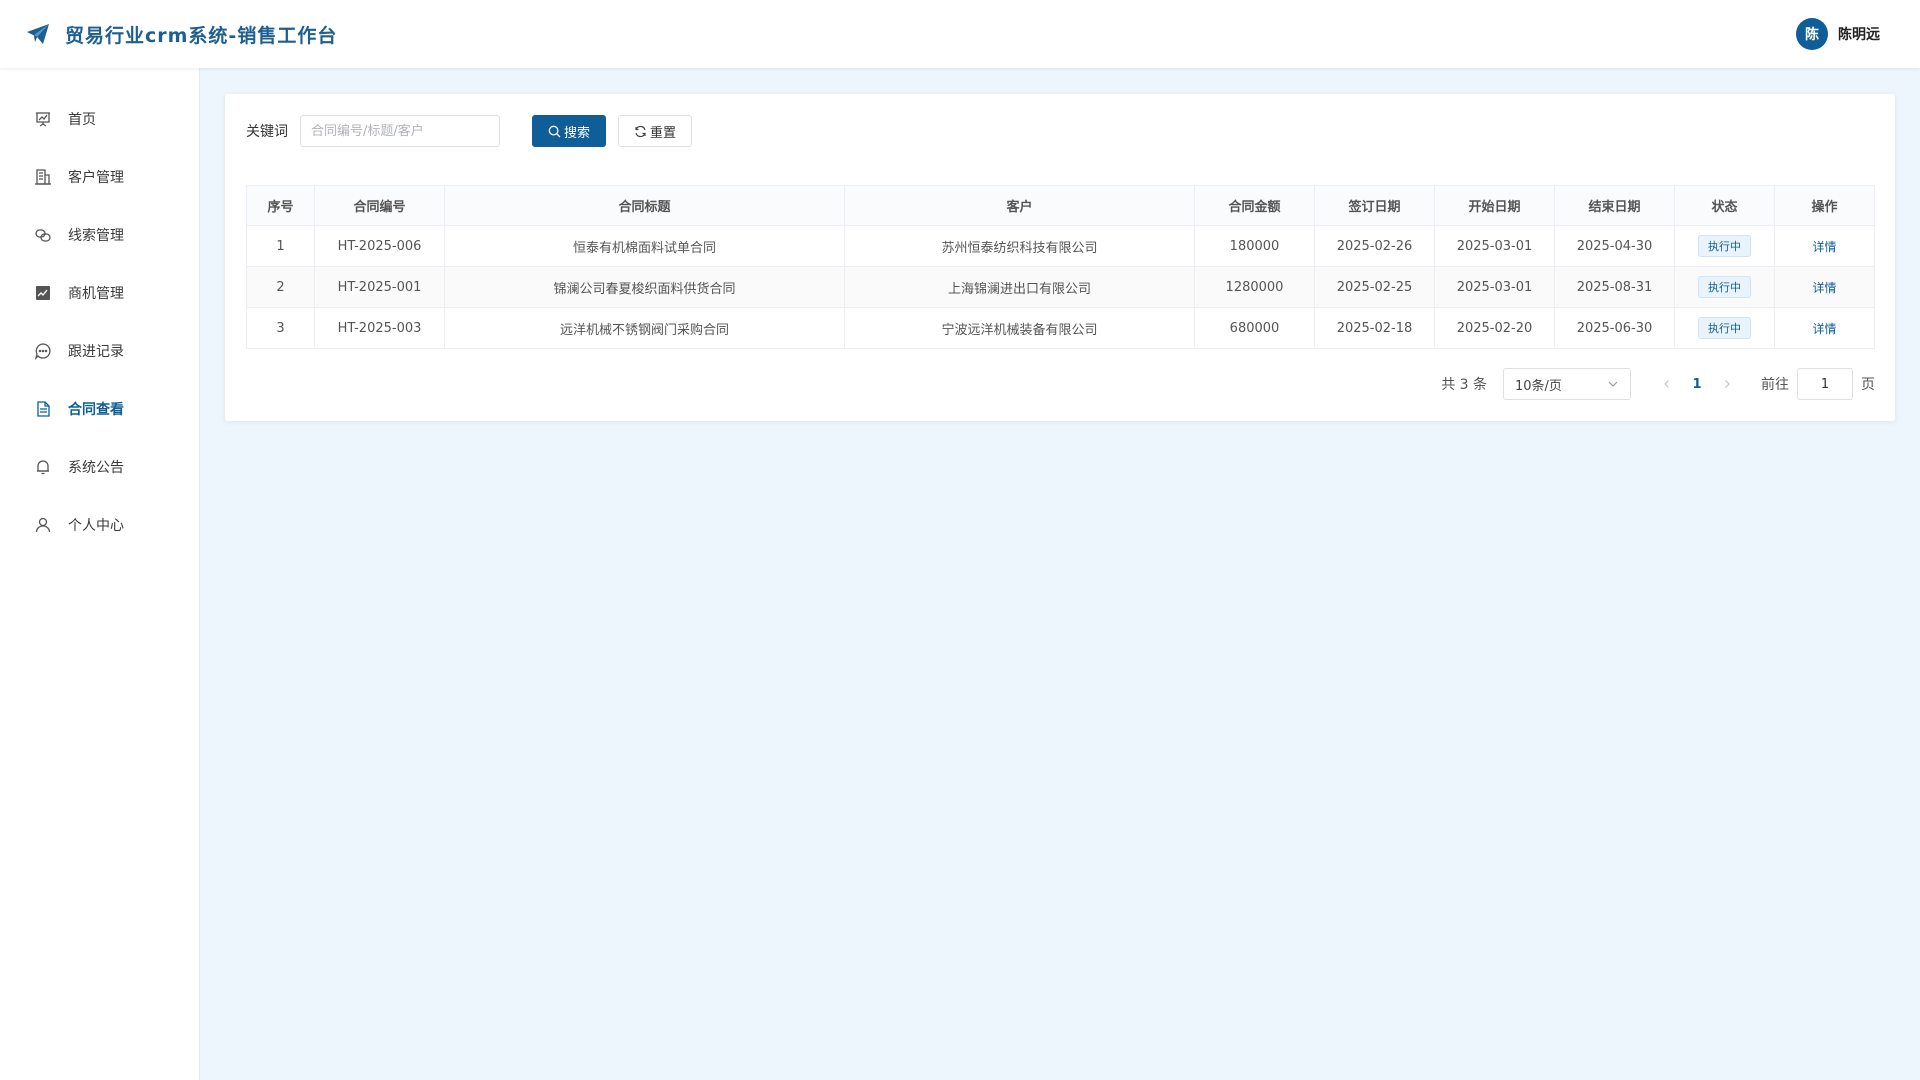  I want to click on cell-index: 3, so click(280, 328).